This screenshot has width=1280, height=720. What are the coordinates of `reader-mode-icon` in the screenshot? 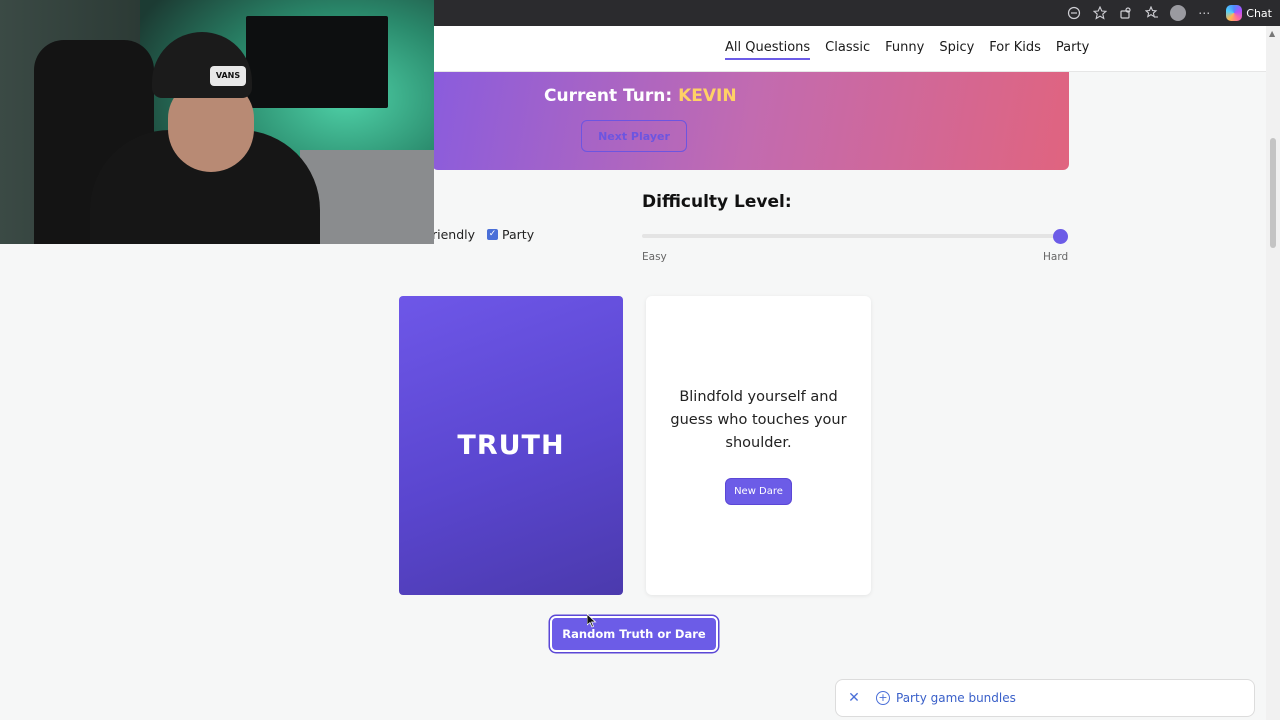 It's located at (1074, 13).